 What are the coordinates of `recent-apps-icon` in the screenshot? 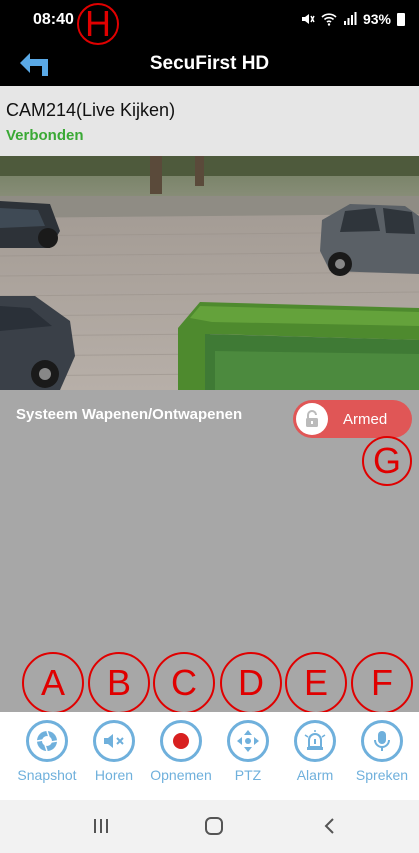 It's located at (101, 826).